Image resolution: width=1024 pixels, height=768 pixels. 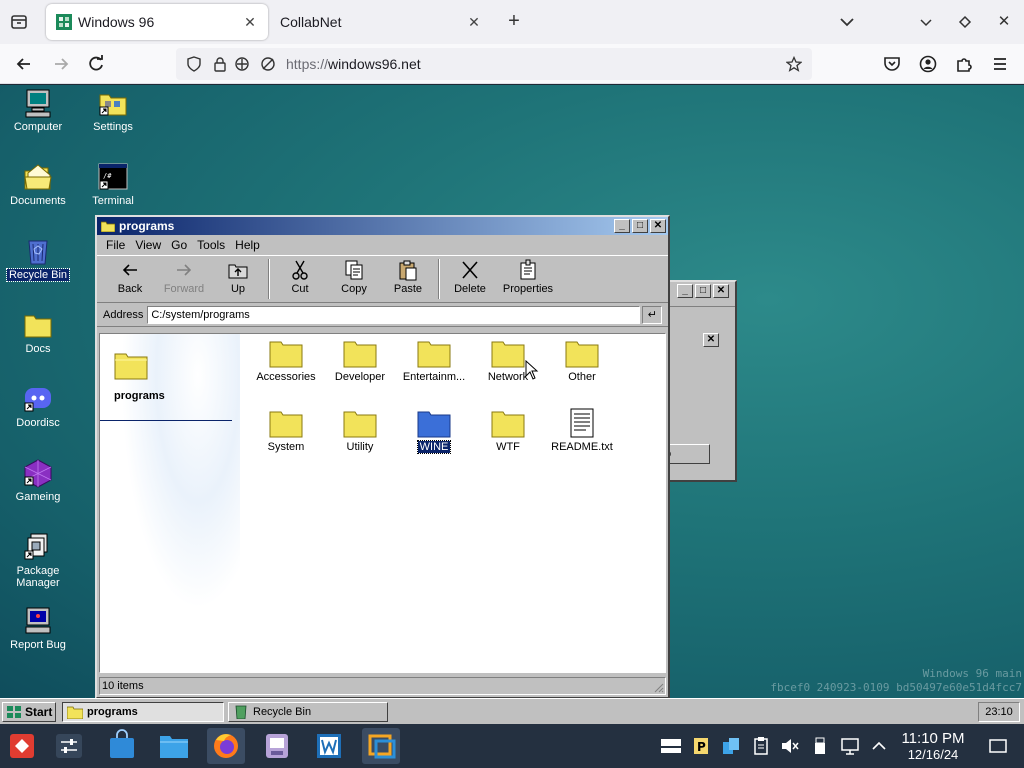 I want to click on tray-clipboard-icon, so click(x=761, y=746).